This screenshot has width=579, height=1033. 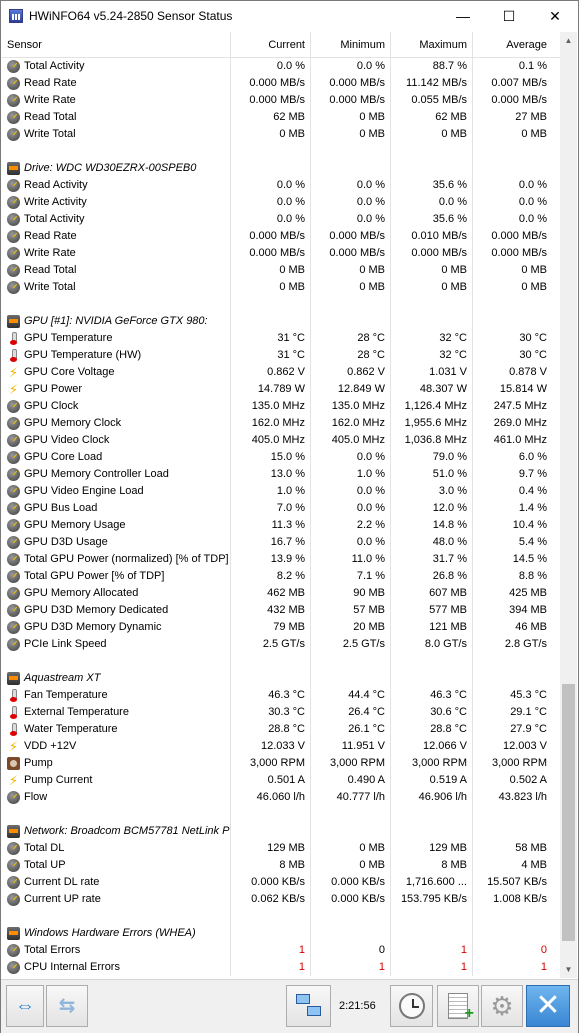 What do you see at coordinates (25, 1006) in the screenshot?
I see `expand-columns-button: ⇔` at bounding box center [25, 1006].